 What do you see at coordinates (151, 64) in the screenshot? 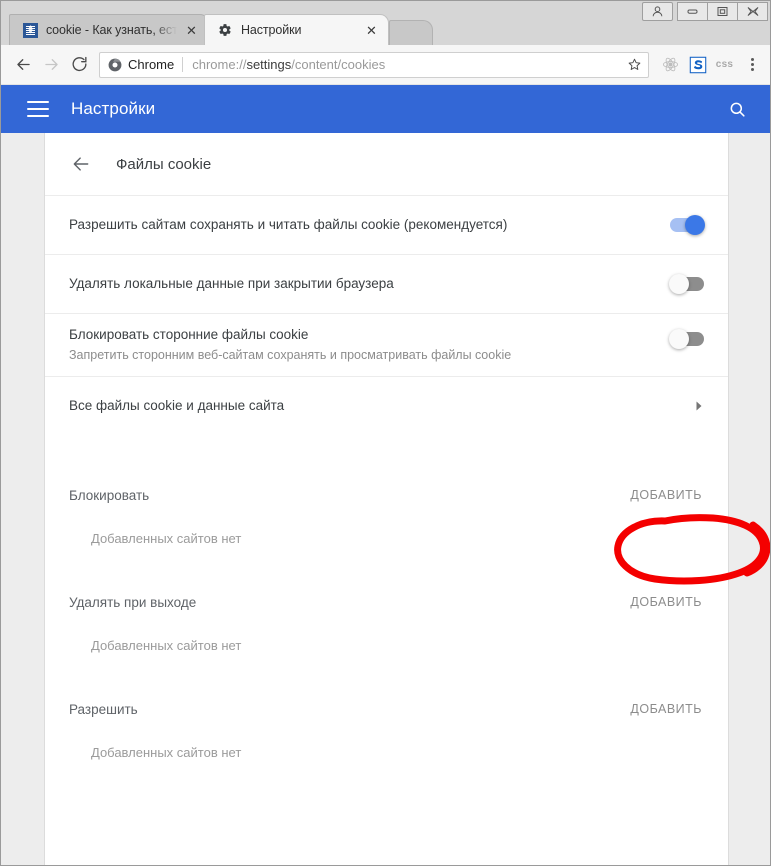
I see `security-chip-label: Chrome` at bounding box center [151, 64].